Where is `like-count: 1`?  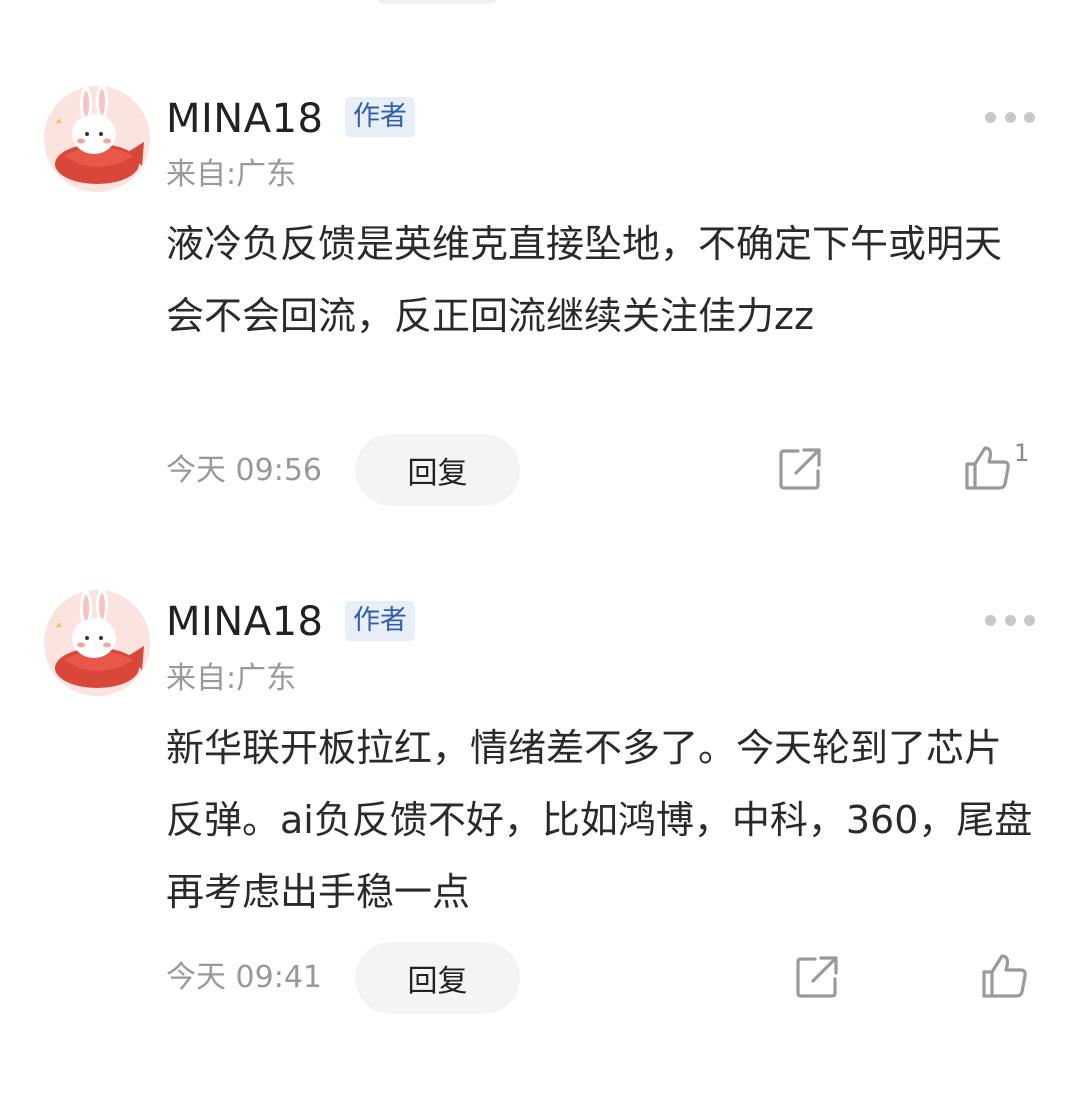 like-count: 1 is located at coordinates (1022, 453).